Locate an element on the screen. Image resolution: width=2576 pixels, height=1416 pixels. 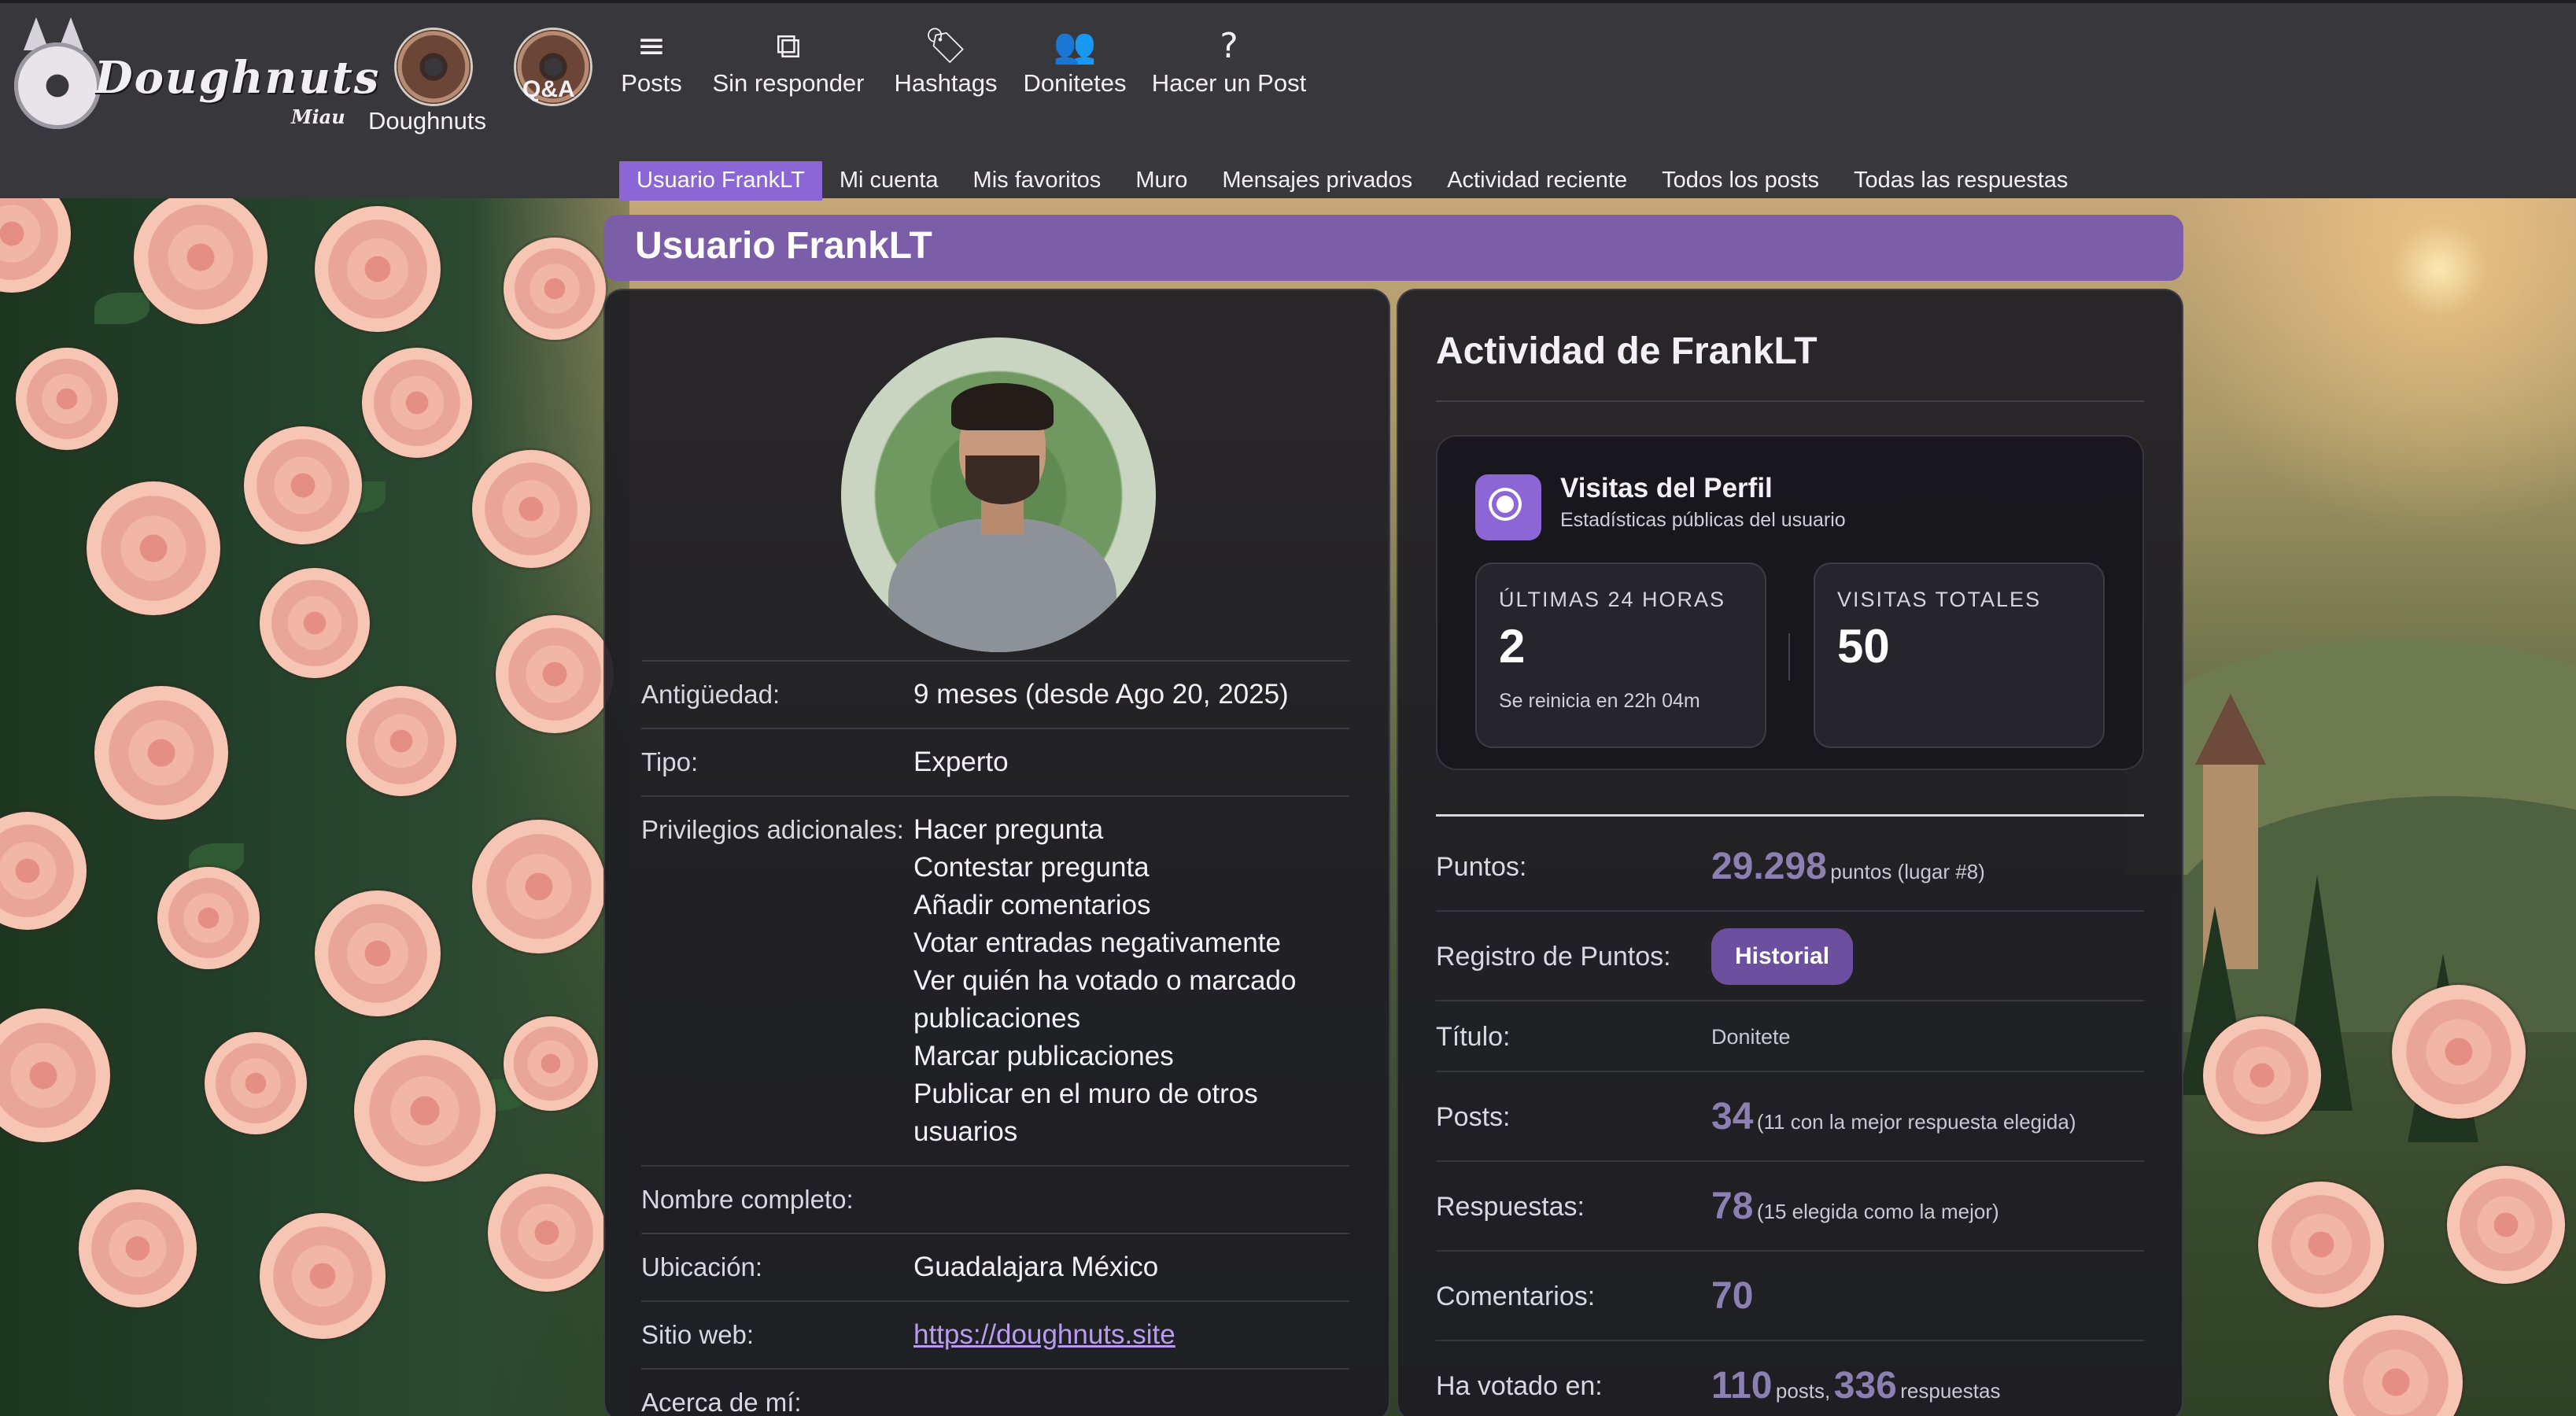
avatar-beard is located at coordinates (1002, 479).